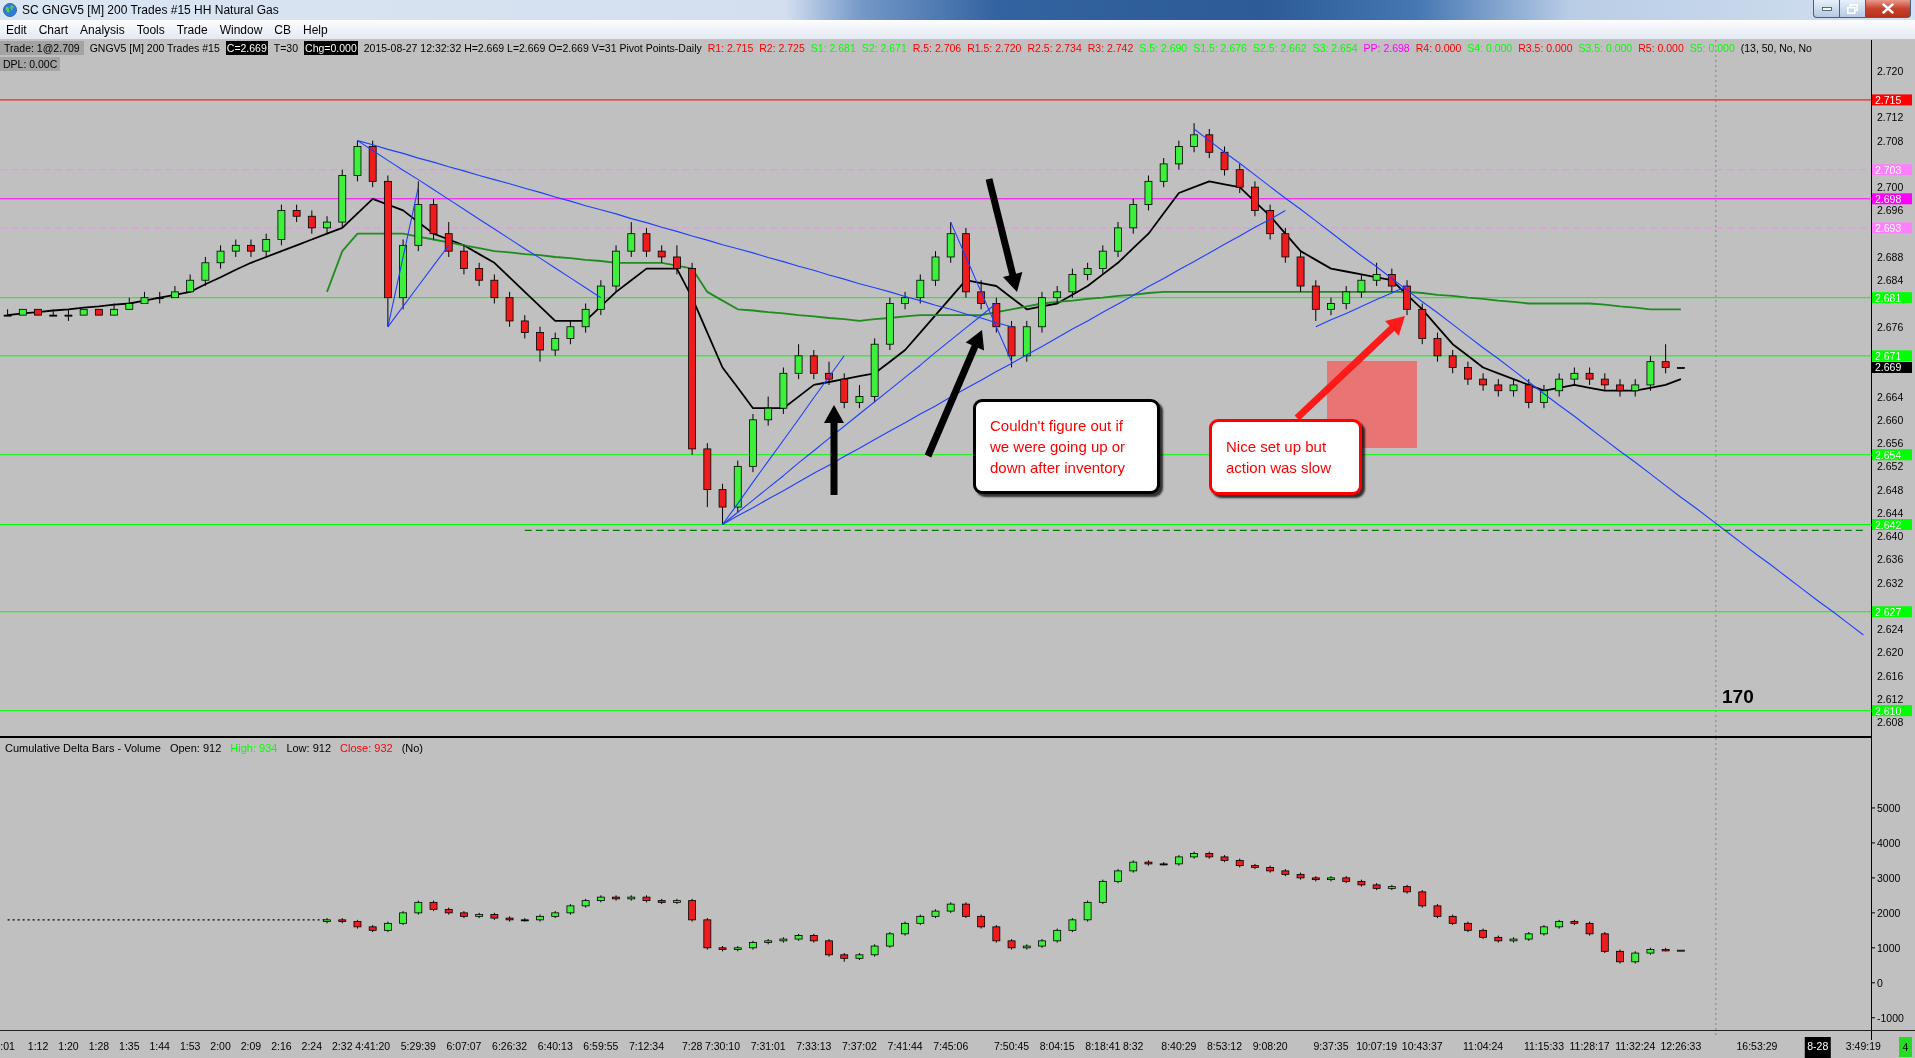 The height and width of the screenshot is (1058, 1915). Describe the element at coordinates (1661, 48) in the screenshot. I see `pivot-value: R5: 0.000` at that location.